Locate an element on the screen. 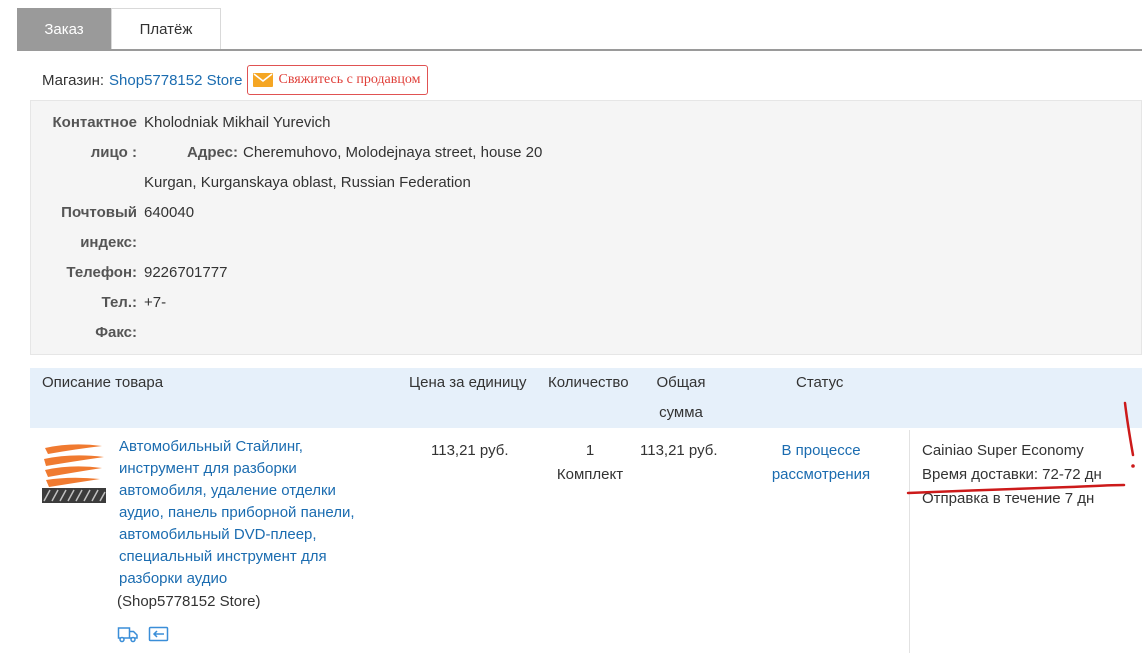 This screenshot has height=653, width=1142. shop-link: Shop5778152 Store is located at coordinates (175, 80).